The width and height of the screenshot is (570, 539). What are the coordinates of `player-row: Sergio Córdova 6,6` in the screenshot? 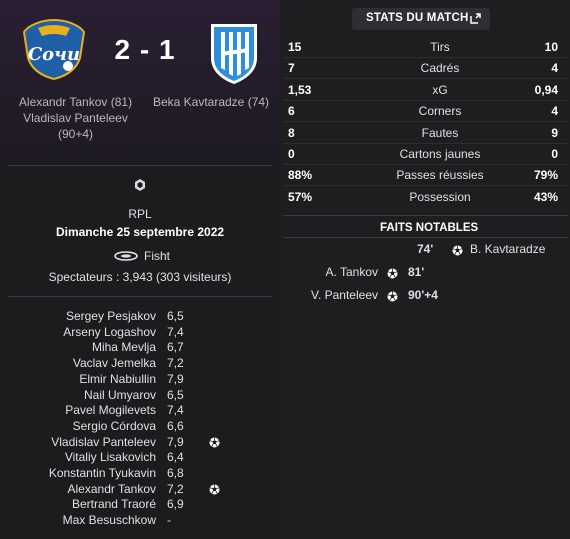 It's located at (115, 427).